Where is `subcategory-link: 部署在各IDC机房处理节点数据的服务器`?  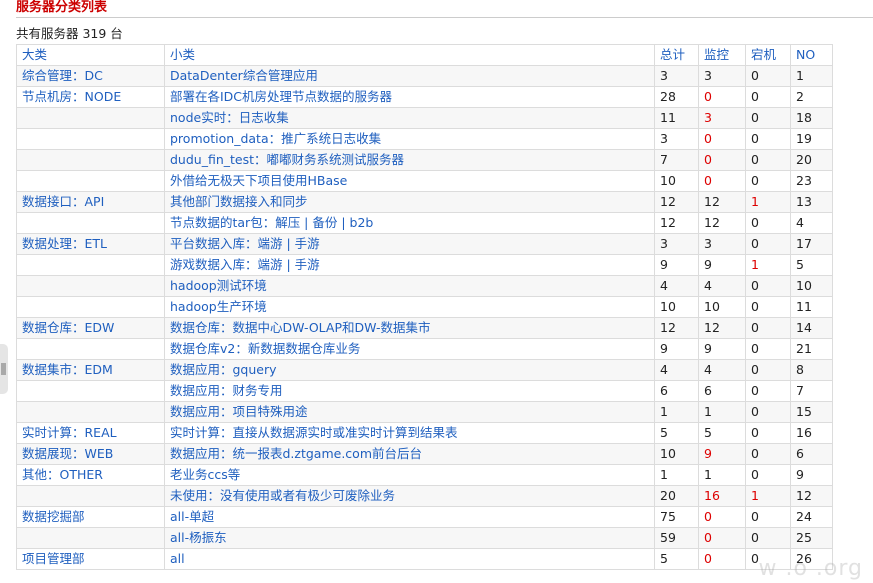 subcategory-link: 部署在各IDC机房处理节点数据的服务器 is located at coordinates (409, 97).